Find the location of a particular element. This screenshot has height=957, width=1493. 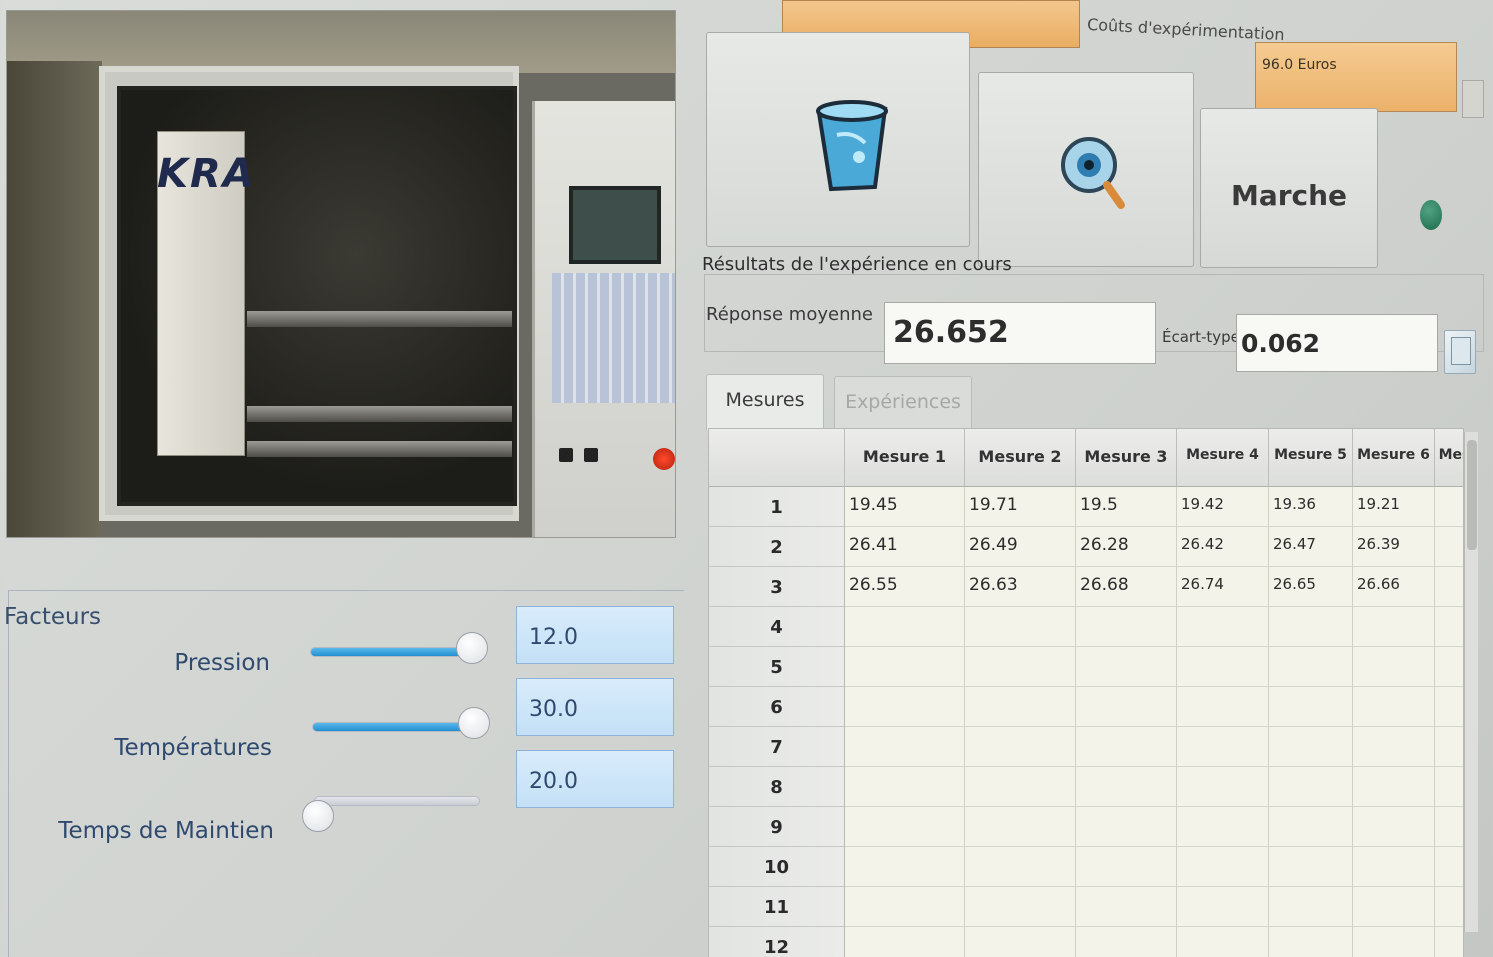

temps-de-maintien-value-field: 20.0 is located at coordinates (595, 779).